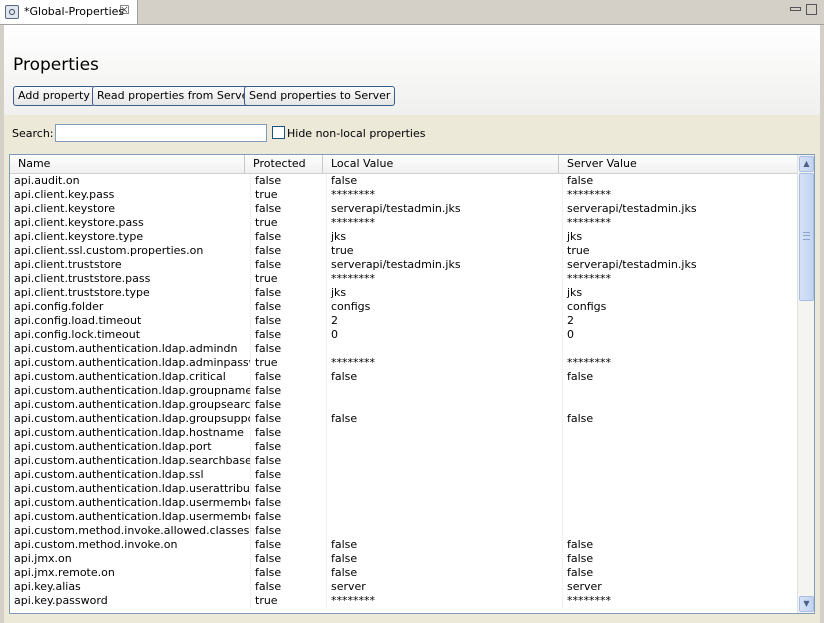 The height and width of the screenshot is (623, 824). Describe the element at coordinates (124, 10) in the screenshot. I see `close-icon: ☒` at that location.